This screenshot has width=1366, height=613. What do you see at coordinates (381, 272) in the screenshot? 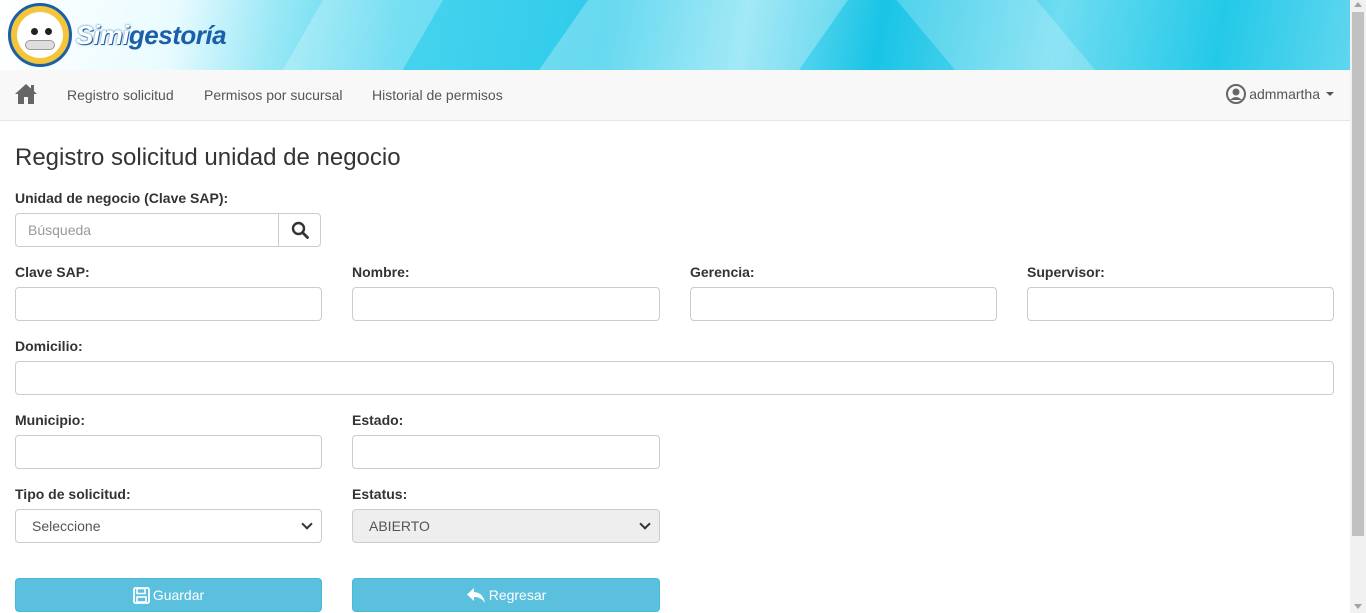
I see `nombre-label: Nombre:` at bounding box center [381, 272].